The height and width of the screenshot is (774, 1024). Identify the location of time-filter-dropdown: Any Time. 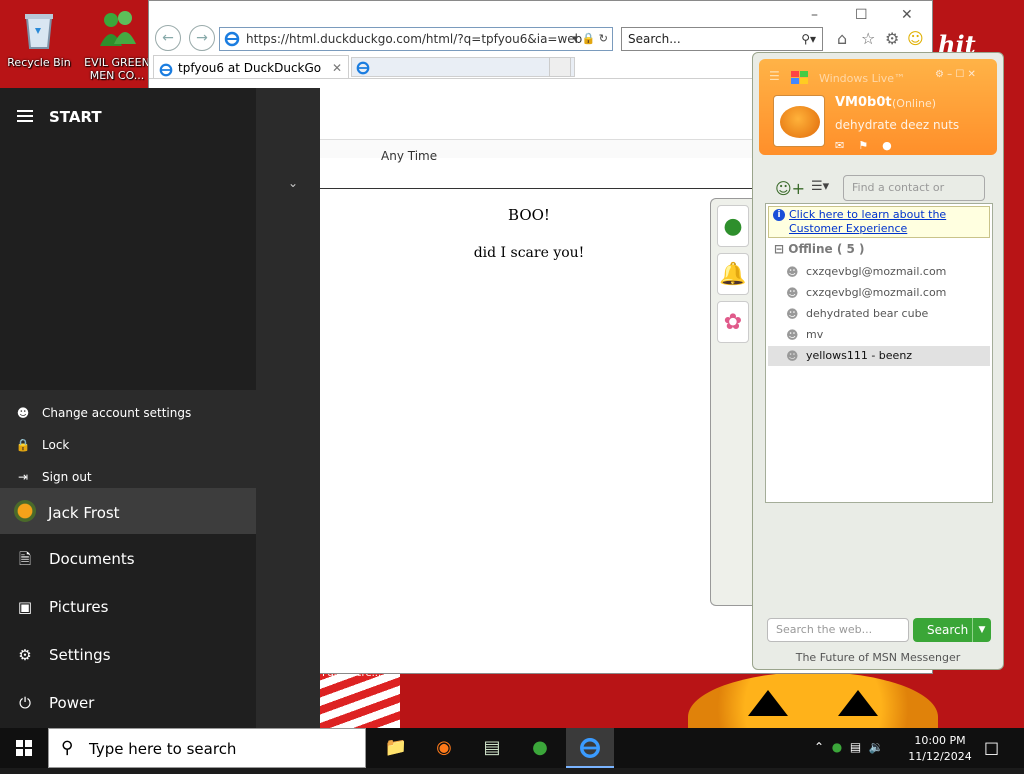
(409, 156).